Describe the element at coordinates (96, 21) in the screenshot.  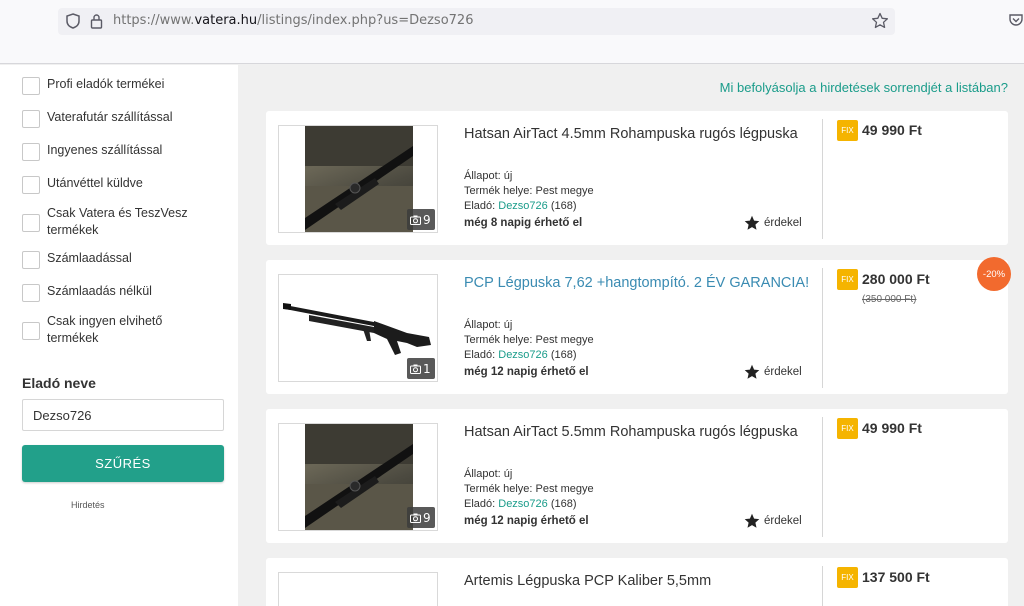
I see `lock-icon` at that location.